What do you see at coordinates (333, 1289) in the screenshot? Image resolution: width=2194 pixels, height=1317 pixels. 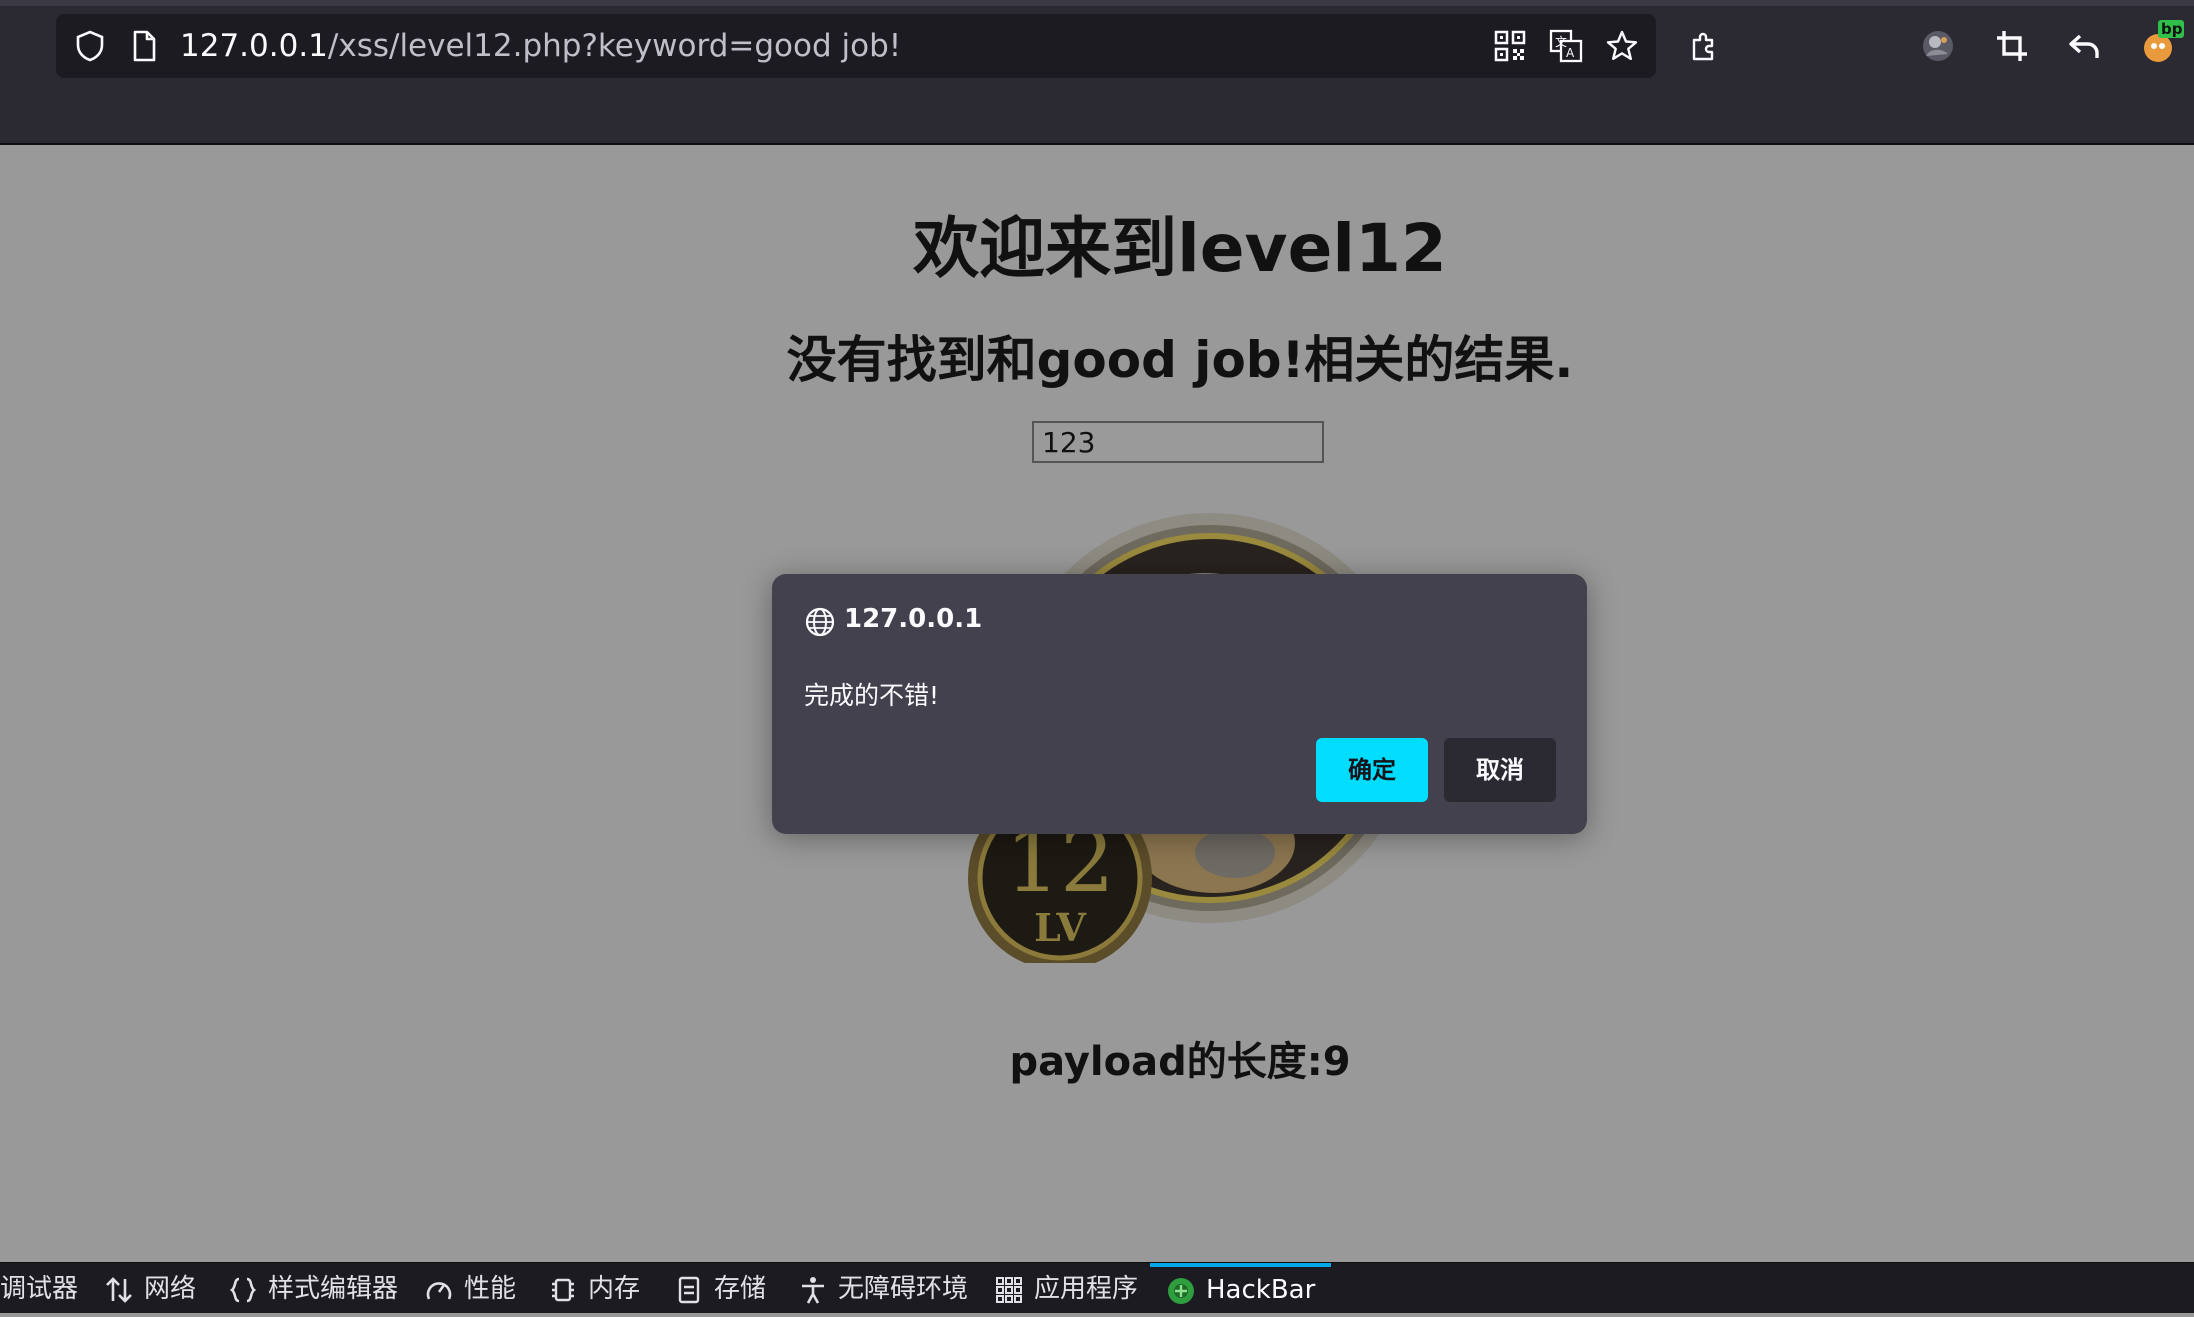 I see `tab-label: 样式编辑器` at bounding box center [333, 1289].